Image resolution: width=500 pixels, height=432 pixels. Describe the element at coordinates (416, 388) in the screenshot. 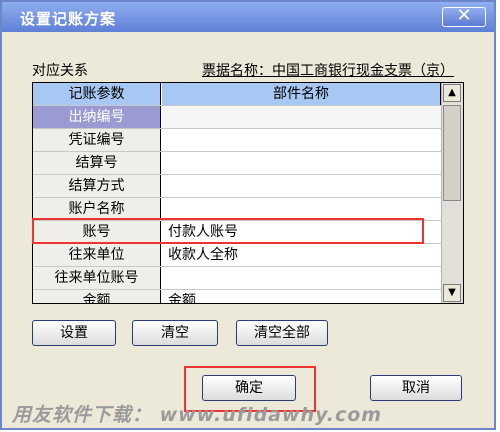

I see `cancel-button: 取消` at that location.